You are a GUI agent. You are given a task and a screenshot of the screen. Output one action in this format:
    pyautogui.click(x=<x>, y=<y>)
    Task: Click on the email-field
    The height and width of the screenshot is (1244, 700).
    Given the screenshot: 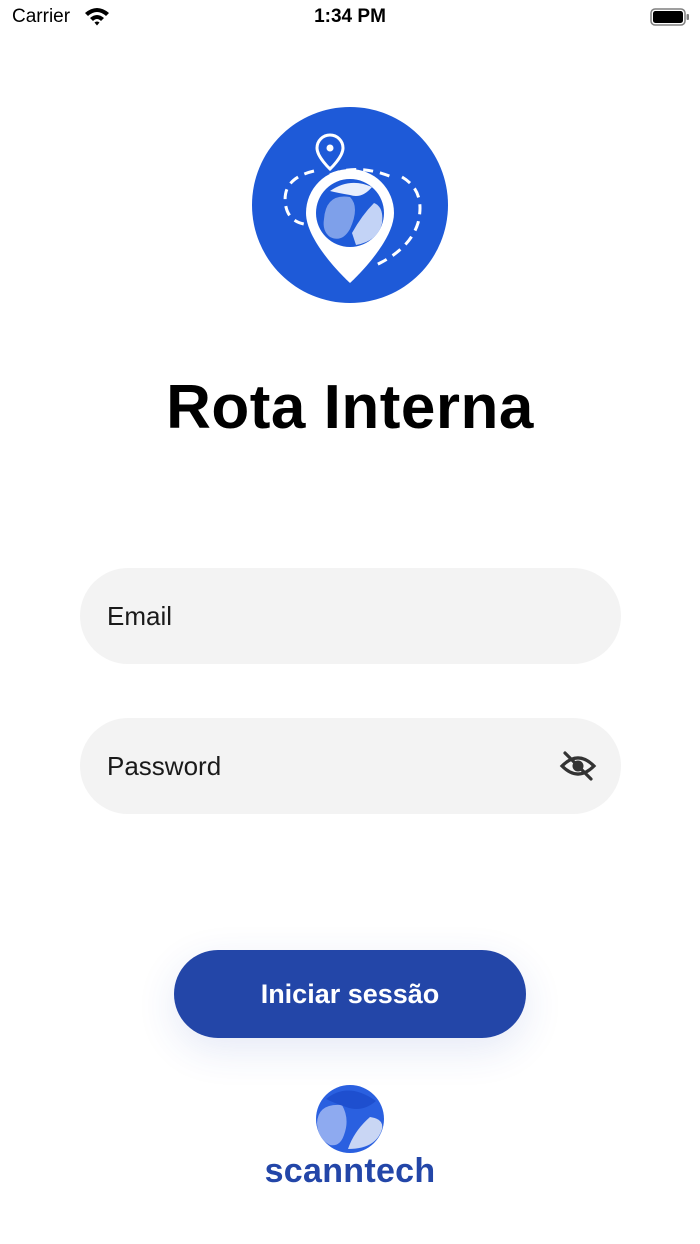 What is the action you would take?
    pyautogui.click(x=350, y=616)
    